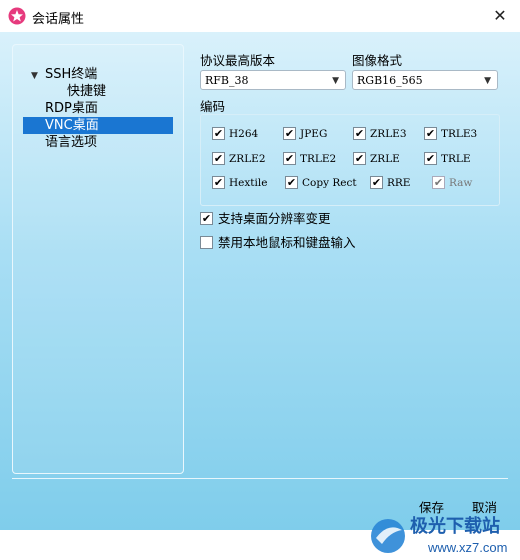 The height and width of the screenshot is (560, 520). What do you see at coordinates (260, 478) in the screenshot?
I see `divider` at bounding box center [260, 478].